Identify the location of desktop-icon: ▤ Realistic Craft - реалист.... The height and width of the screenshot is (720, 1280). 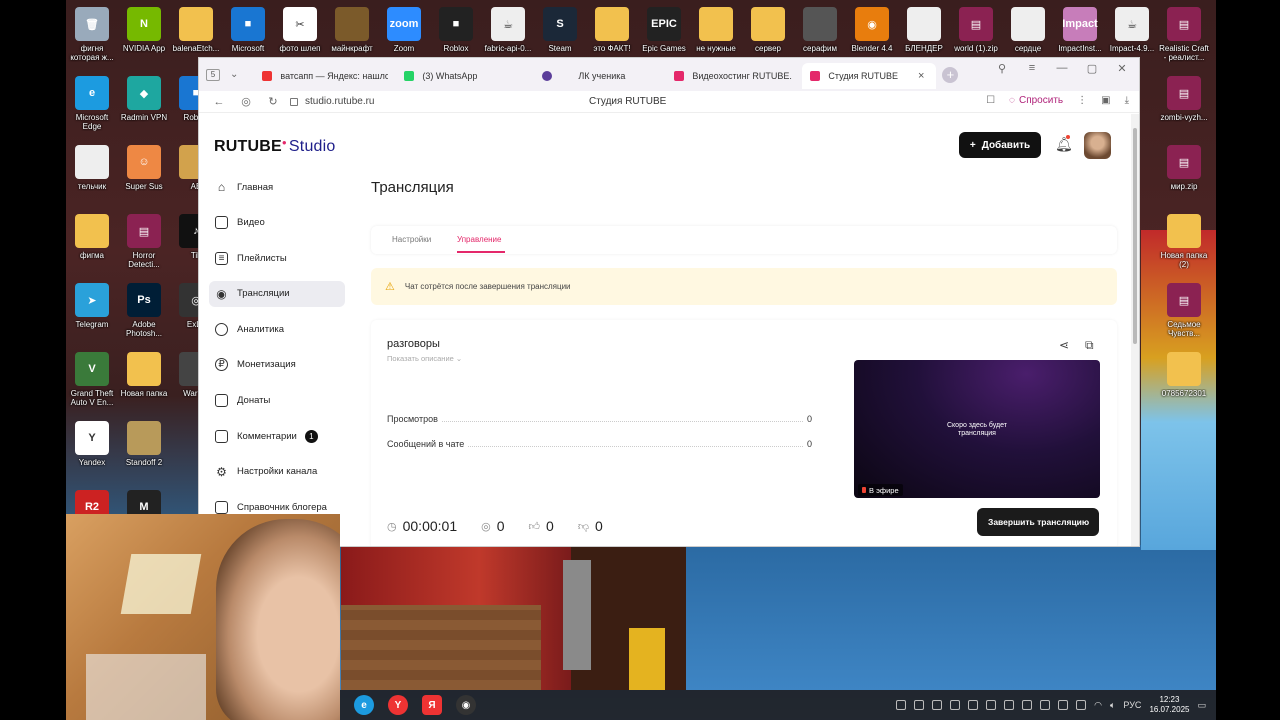
(1184, 40).